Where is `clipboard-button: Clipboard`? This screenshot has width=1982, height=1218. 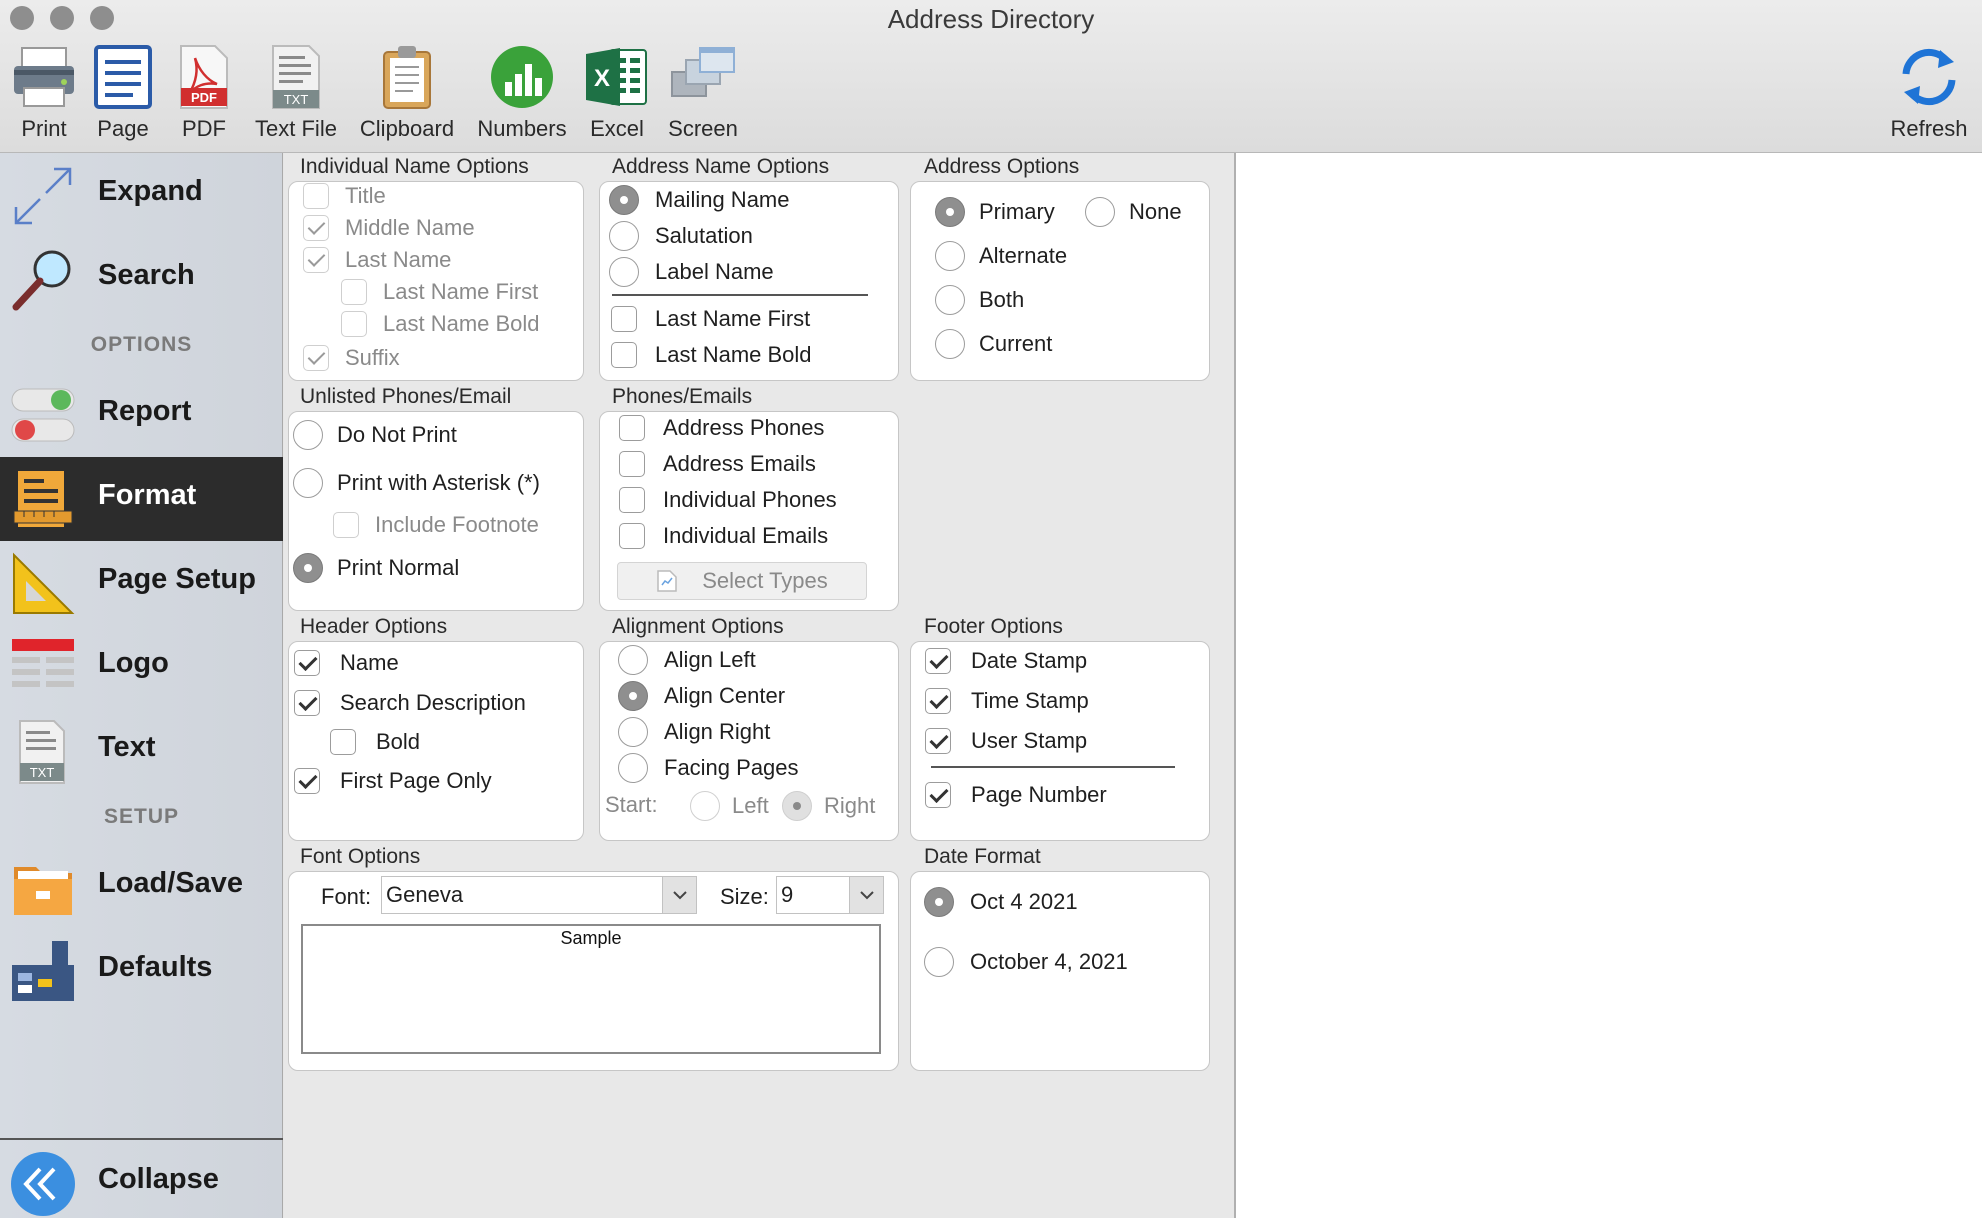 clipboard-button: Clipboard is located at coordinates (407, 94).